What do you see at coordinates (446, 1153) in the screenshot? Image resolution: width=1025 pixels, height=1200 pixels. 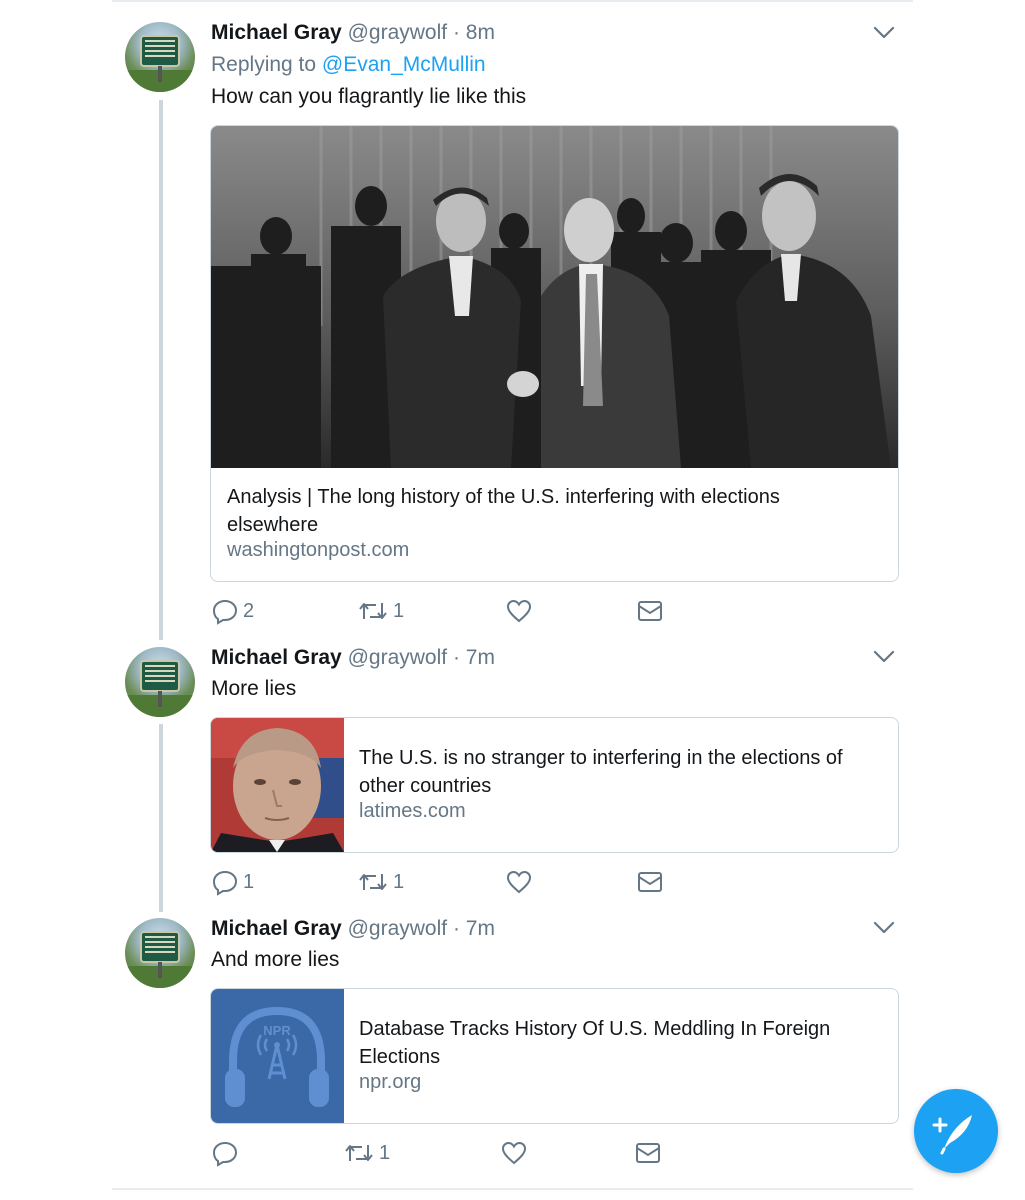 I see `tweet-actions: 1` at bounding box center [446, 1153].